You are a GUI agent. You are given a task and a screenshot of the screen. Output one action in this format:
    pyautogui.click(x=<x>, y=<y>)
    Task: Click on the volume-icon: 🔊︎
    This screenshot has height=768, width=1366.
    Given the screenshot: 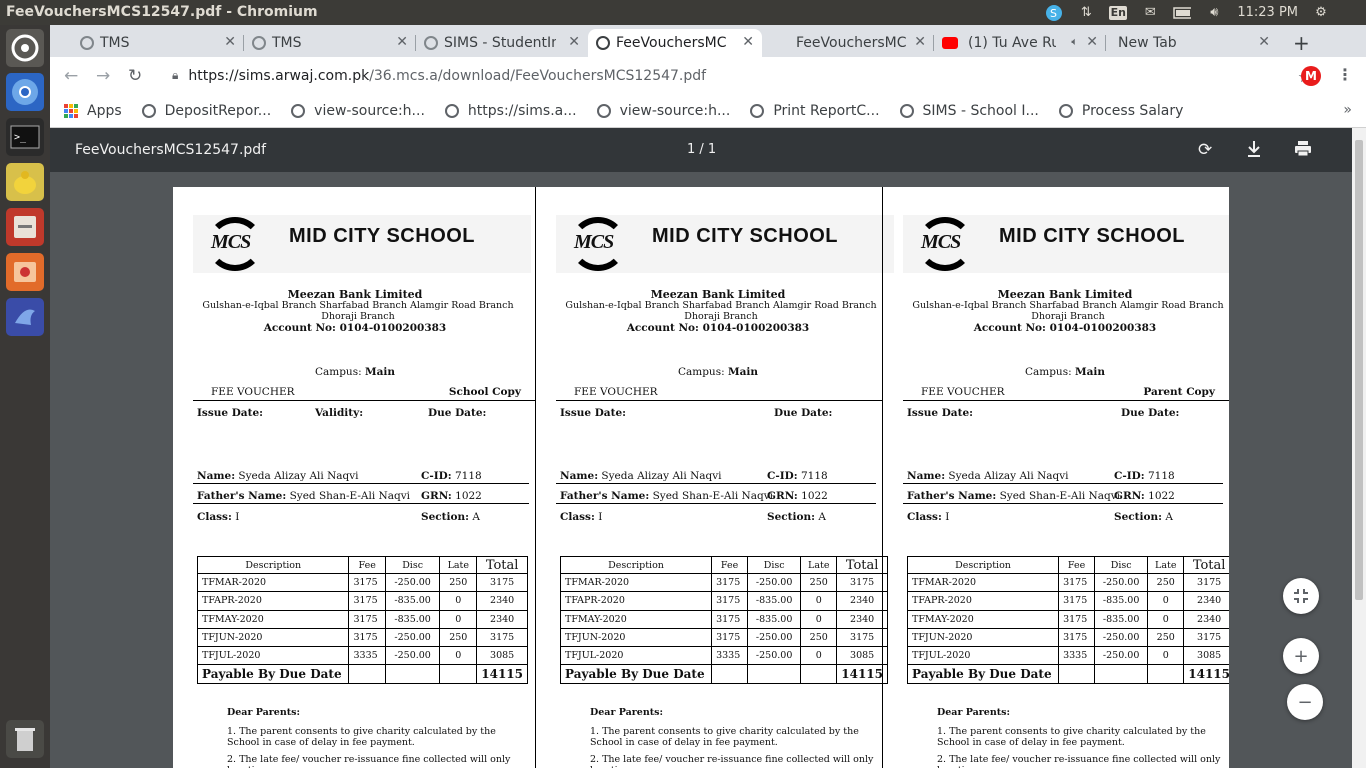 What is the action you would take?
    pyautogui.click(x=1214, y=12)
    